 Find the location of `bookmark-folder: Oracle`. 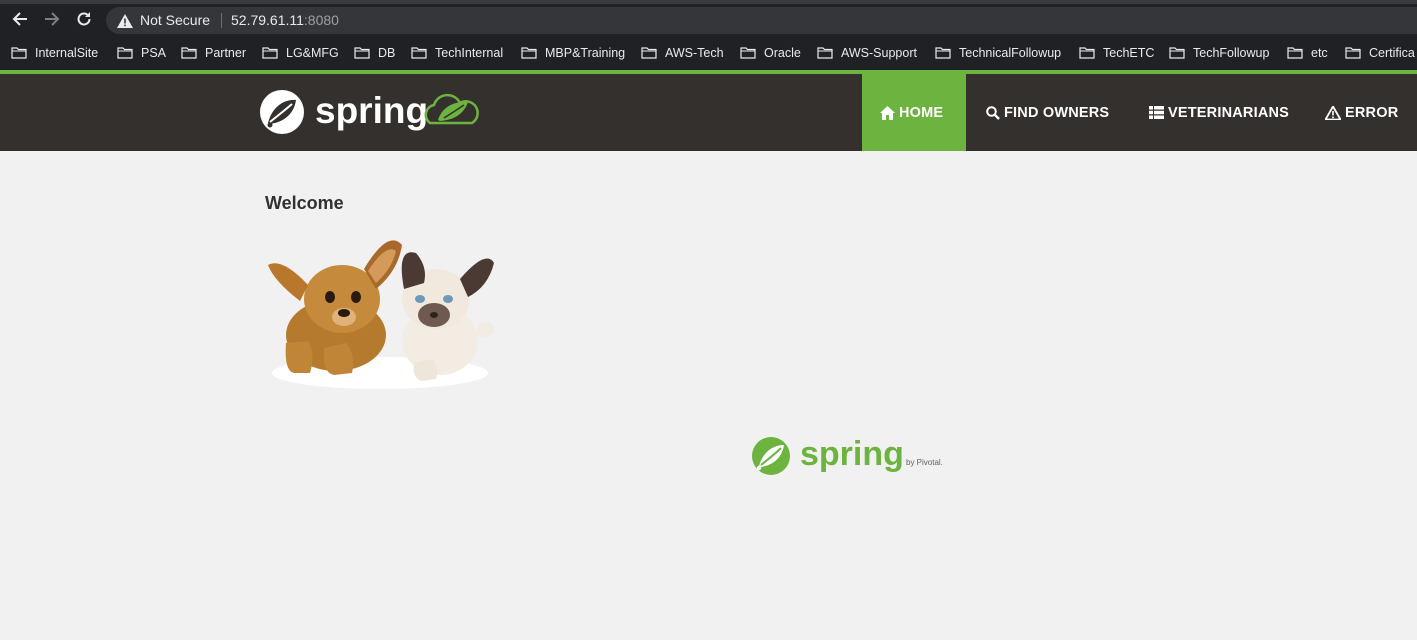

bookmark-folder: Oracle is located at coordinates (770, 53).